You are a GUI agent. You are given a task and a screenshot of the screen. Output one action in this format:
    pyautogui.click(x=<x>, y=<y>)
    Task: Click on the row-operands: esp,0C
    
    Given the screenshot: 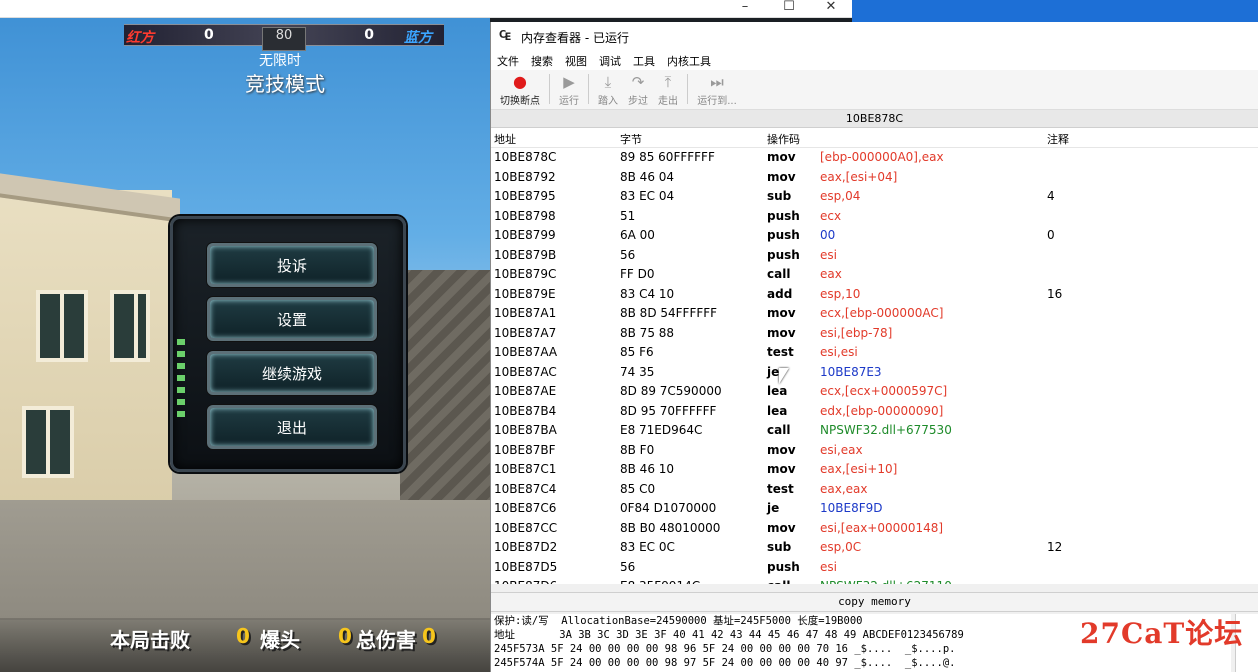 What is the action you would take?
    pyautogui.click(x=841, y=547)
    